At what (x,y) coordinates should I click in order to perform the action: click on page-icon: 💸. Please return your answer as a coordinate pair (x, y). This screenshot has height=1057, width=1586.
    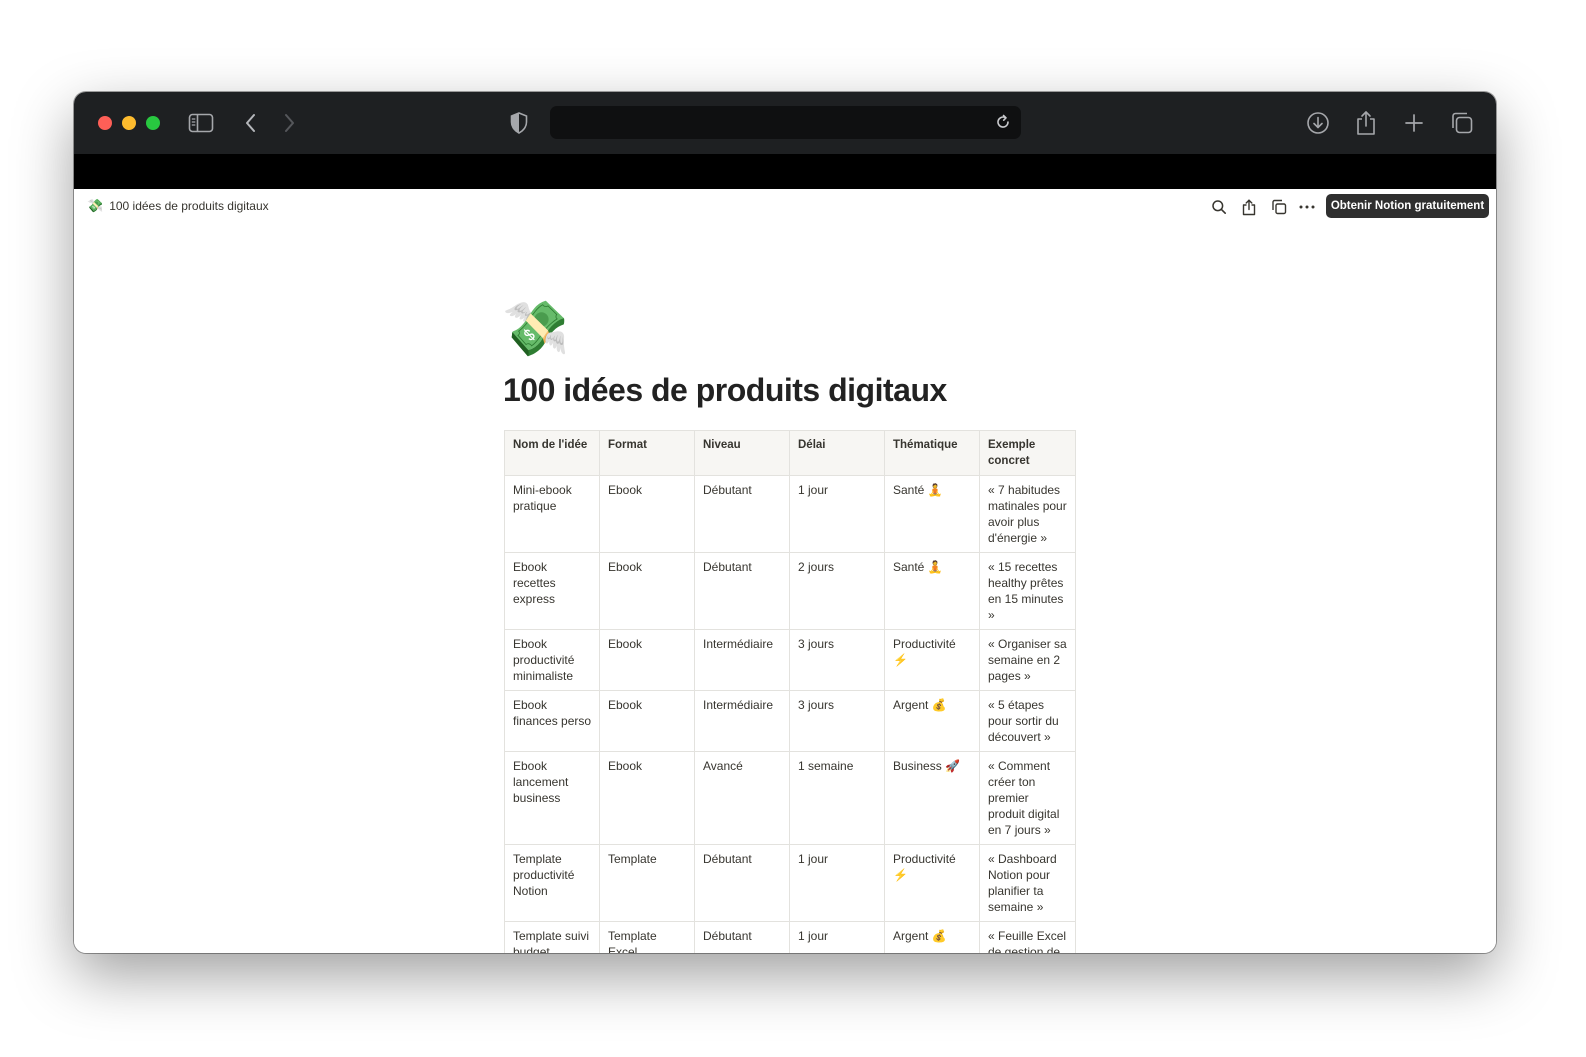
    Looking at the image, I should click on (535, 329).